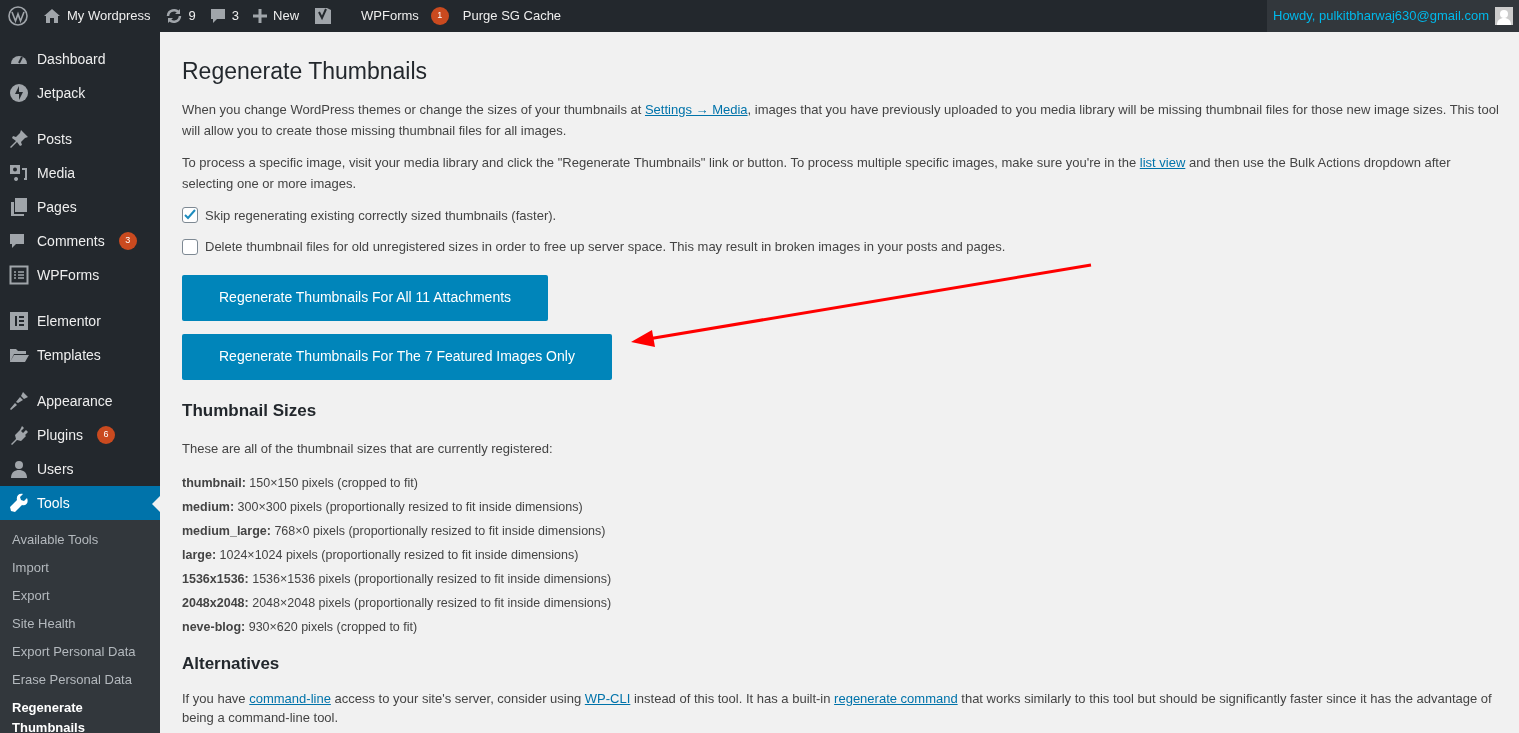 The width and height of the screenshot is (1519, 733). Describe the element at coordinates (18, 16) in the screenshot. I see `wordpress-logo-icon` at that location.